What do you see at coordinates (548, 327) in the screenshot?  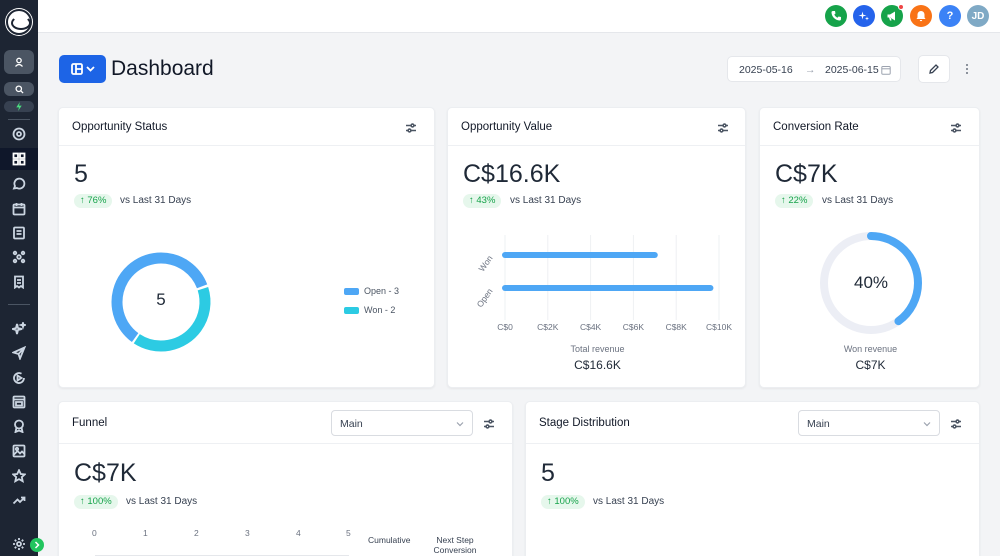 I see `x-tick-label: C$2K` at bounding box center [548, 327].